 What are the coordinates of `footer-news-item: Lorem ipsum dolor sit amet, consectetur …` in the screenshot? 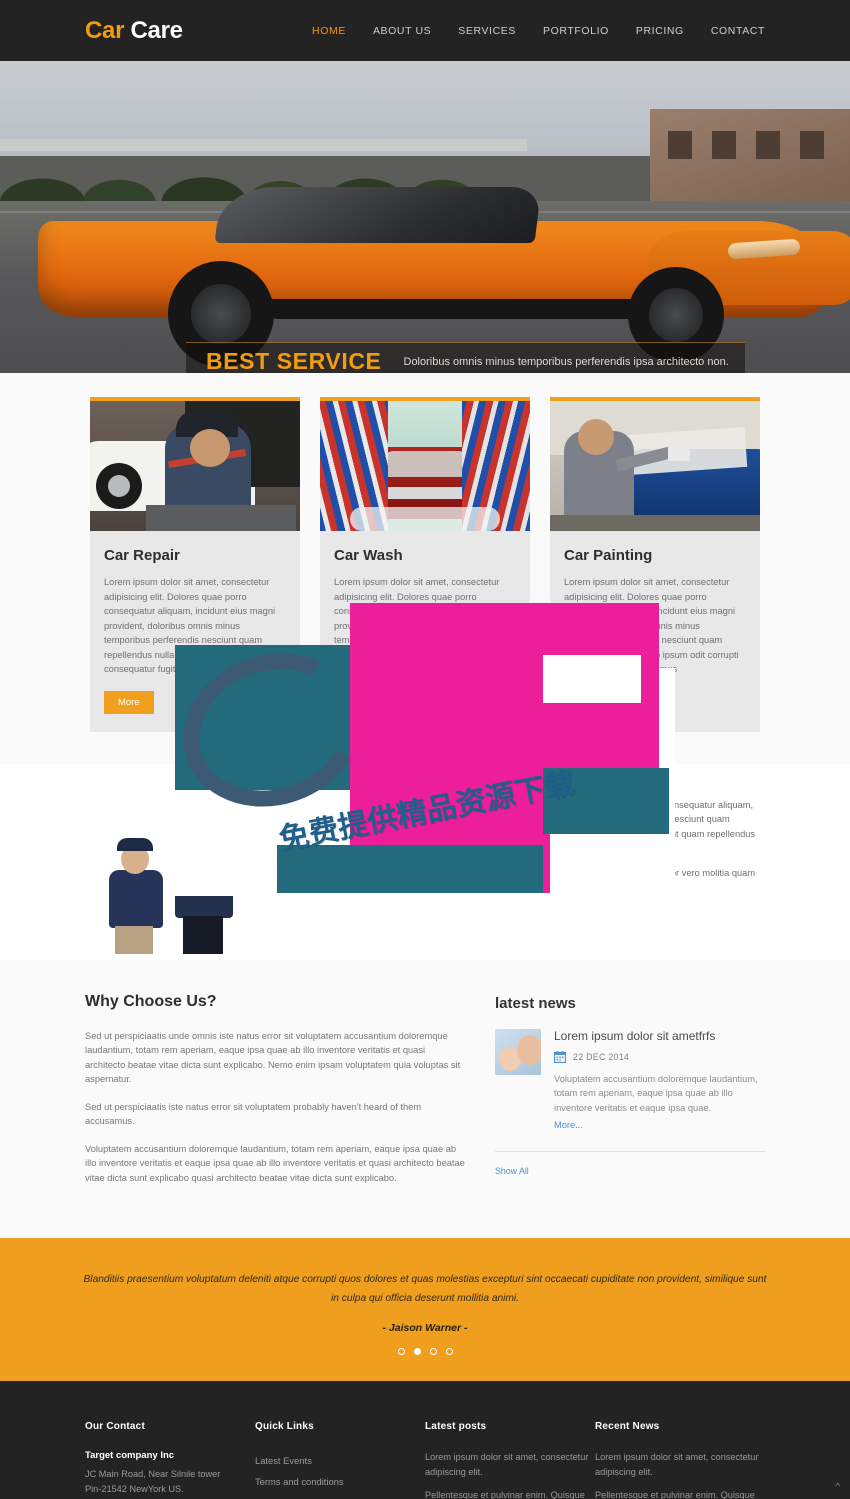 It's located at (680, 1464).